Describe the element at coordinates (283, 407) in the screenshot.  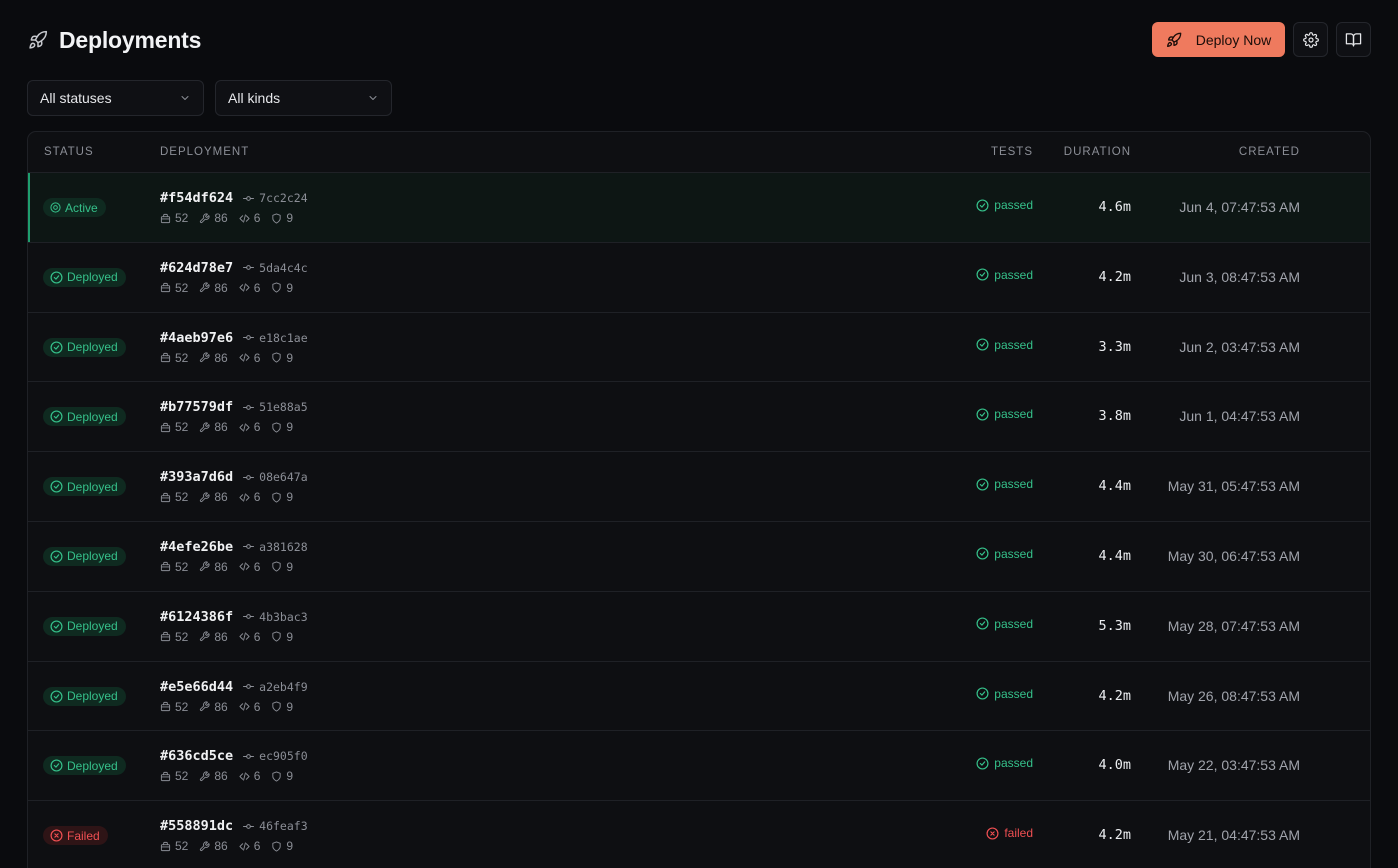
I see `commit-hash: 51e88a5` at that location.